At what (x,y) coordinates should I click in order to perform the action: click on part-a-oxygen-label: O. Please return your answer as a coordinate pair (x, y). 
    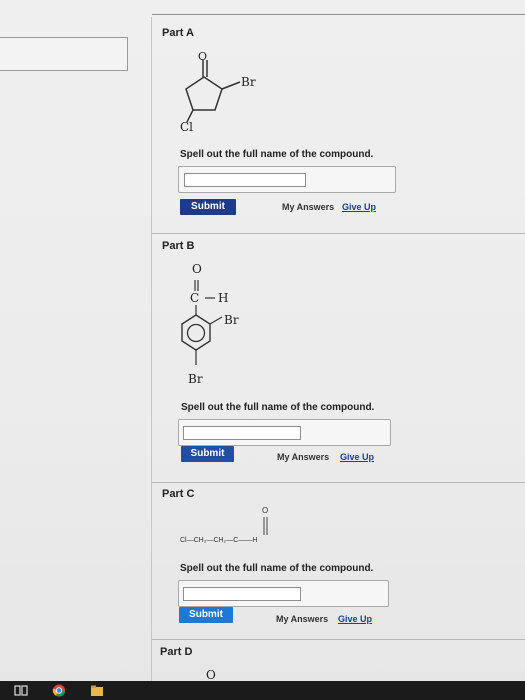
    Looking at the image, I should click on (203, 56).